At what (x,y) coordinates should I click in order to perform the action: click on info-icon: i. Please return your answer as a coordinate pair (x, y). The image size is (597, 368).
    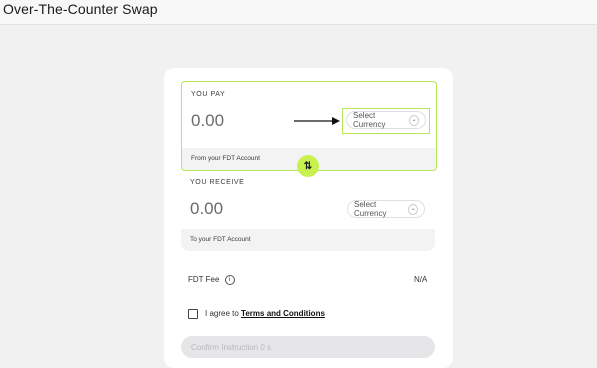
    Looking at the image, I should click on (229, 280).